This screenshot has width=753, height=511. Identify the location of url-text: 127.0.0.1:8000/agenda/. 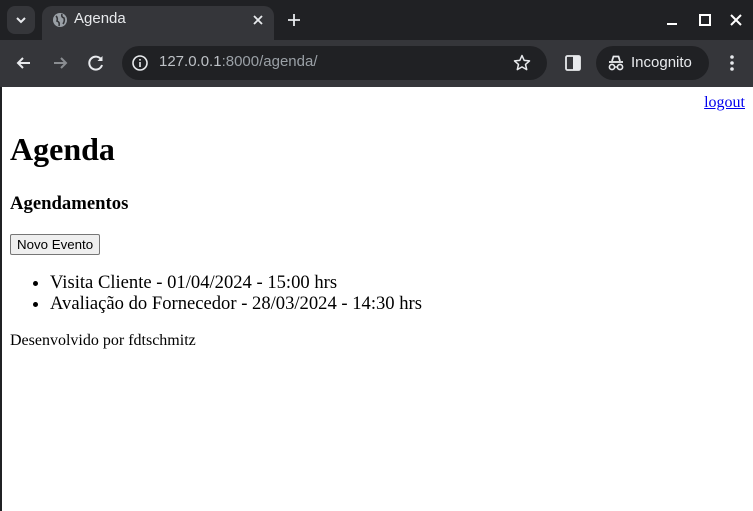
(238, 61).